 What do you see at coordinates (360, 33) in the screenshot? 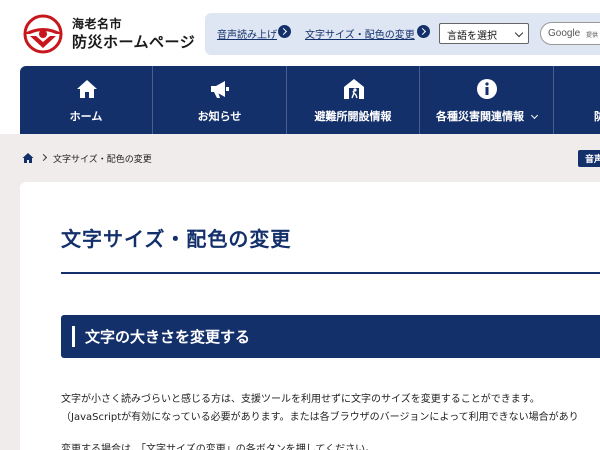
I see `font-color-link: 文字サイズ・配色の変更` at bounding box center [360, 33].